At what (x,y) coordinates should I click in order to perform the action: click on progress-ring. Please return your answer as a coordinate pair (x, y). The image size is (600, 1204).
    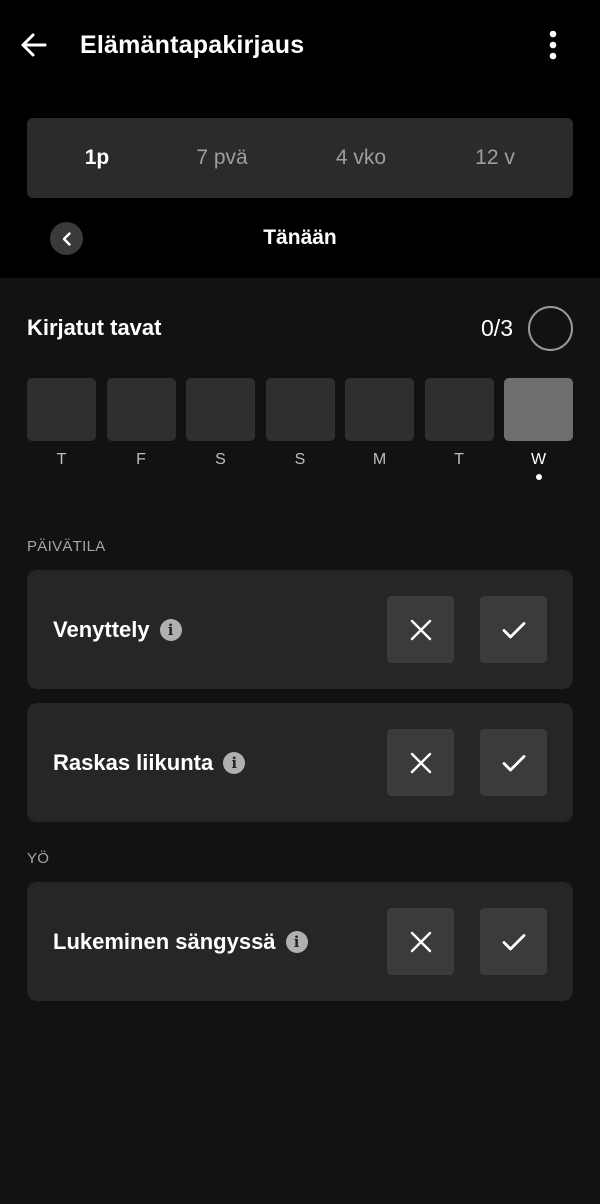
    Looking at the image, I should click on (550, 328).